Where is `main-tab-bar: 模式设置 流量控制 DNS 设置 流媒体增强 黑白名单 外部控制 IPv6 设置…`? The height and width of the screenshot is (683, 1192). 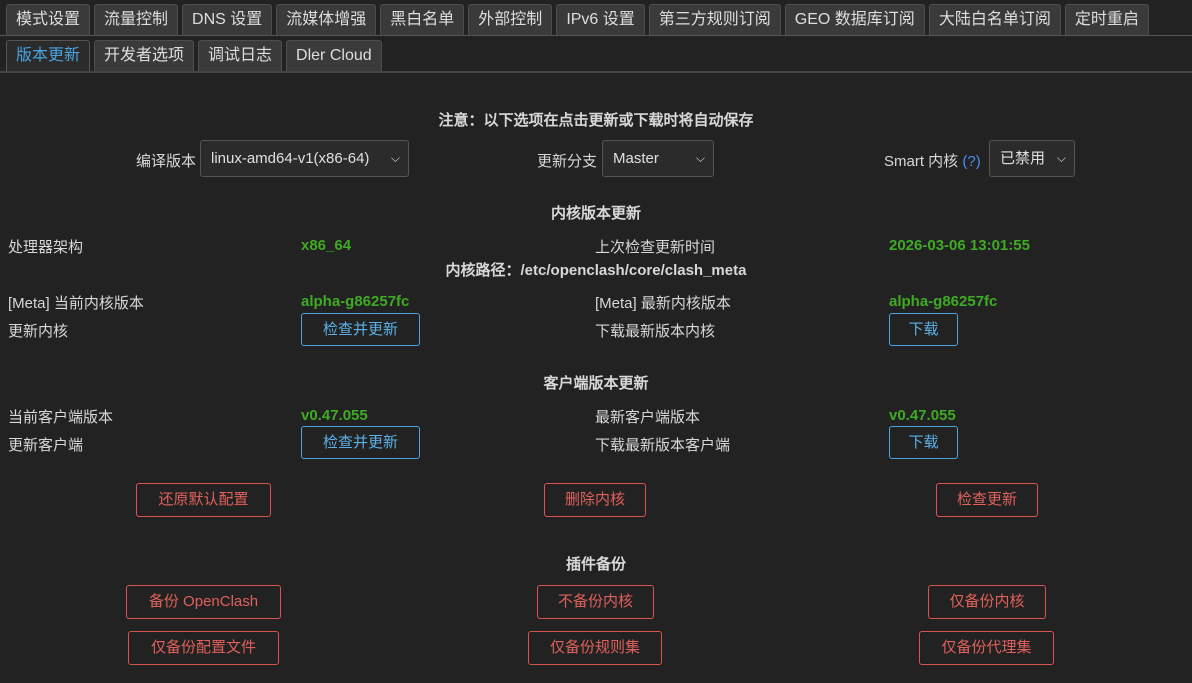 main-tab-bar: 模式设置 流量控制 DNS 设置 流媒体增强 黑白名单 外部控制 IPv6 设置… is located at coordinates (596, 20).